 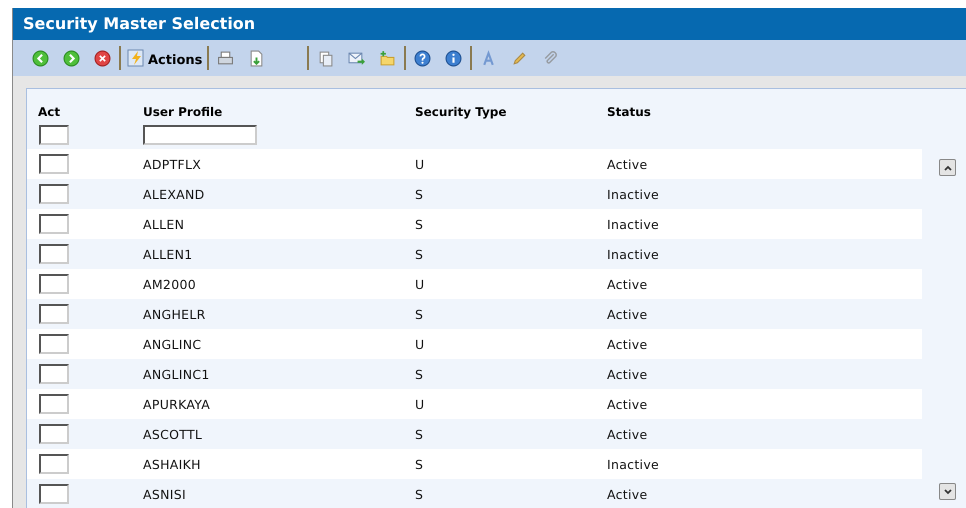 I want to click on table-cell-text: APURKAYA, so click(x=177, y=404).